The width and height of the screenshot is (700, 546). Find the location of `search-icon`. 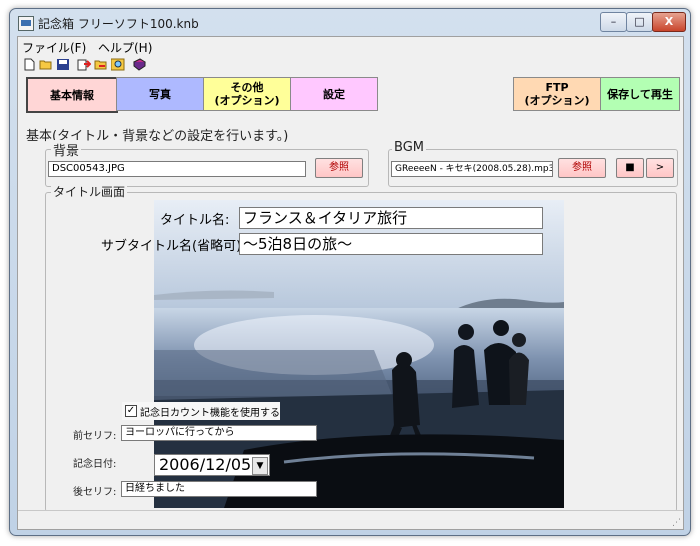

search-icon is located at coordinates (118, 64).